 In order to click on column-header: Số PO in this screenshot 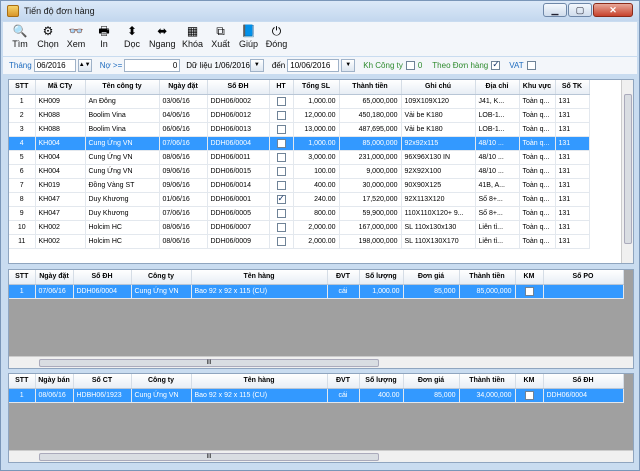, I will do `click(583, 277)`.